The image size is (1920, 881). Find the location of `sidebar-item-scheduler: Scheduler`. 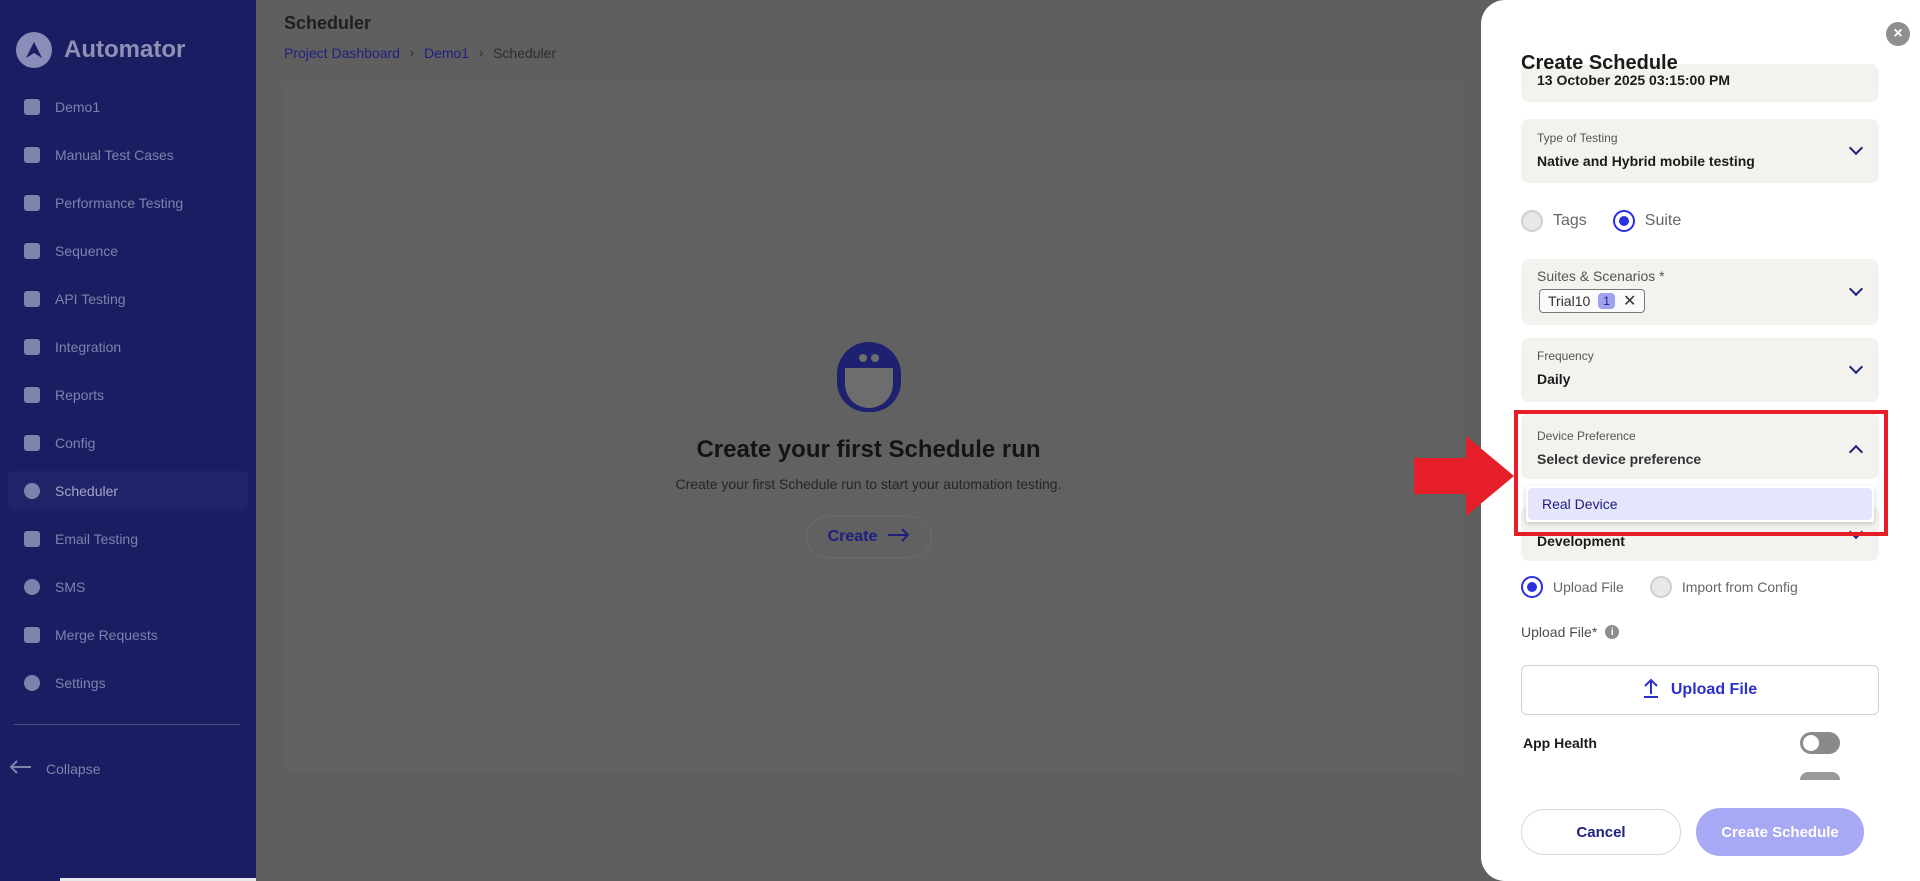

sidebar-item-scheduler: Scheduler is located at coordinates (128, 491).